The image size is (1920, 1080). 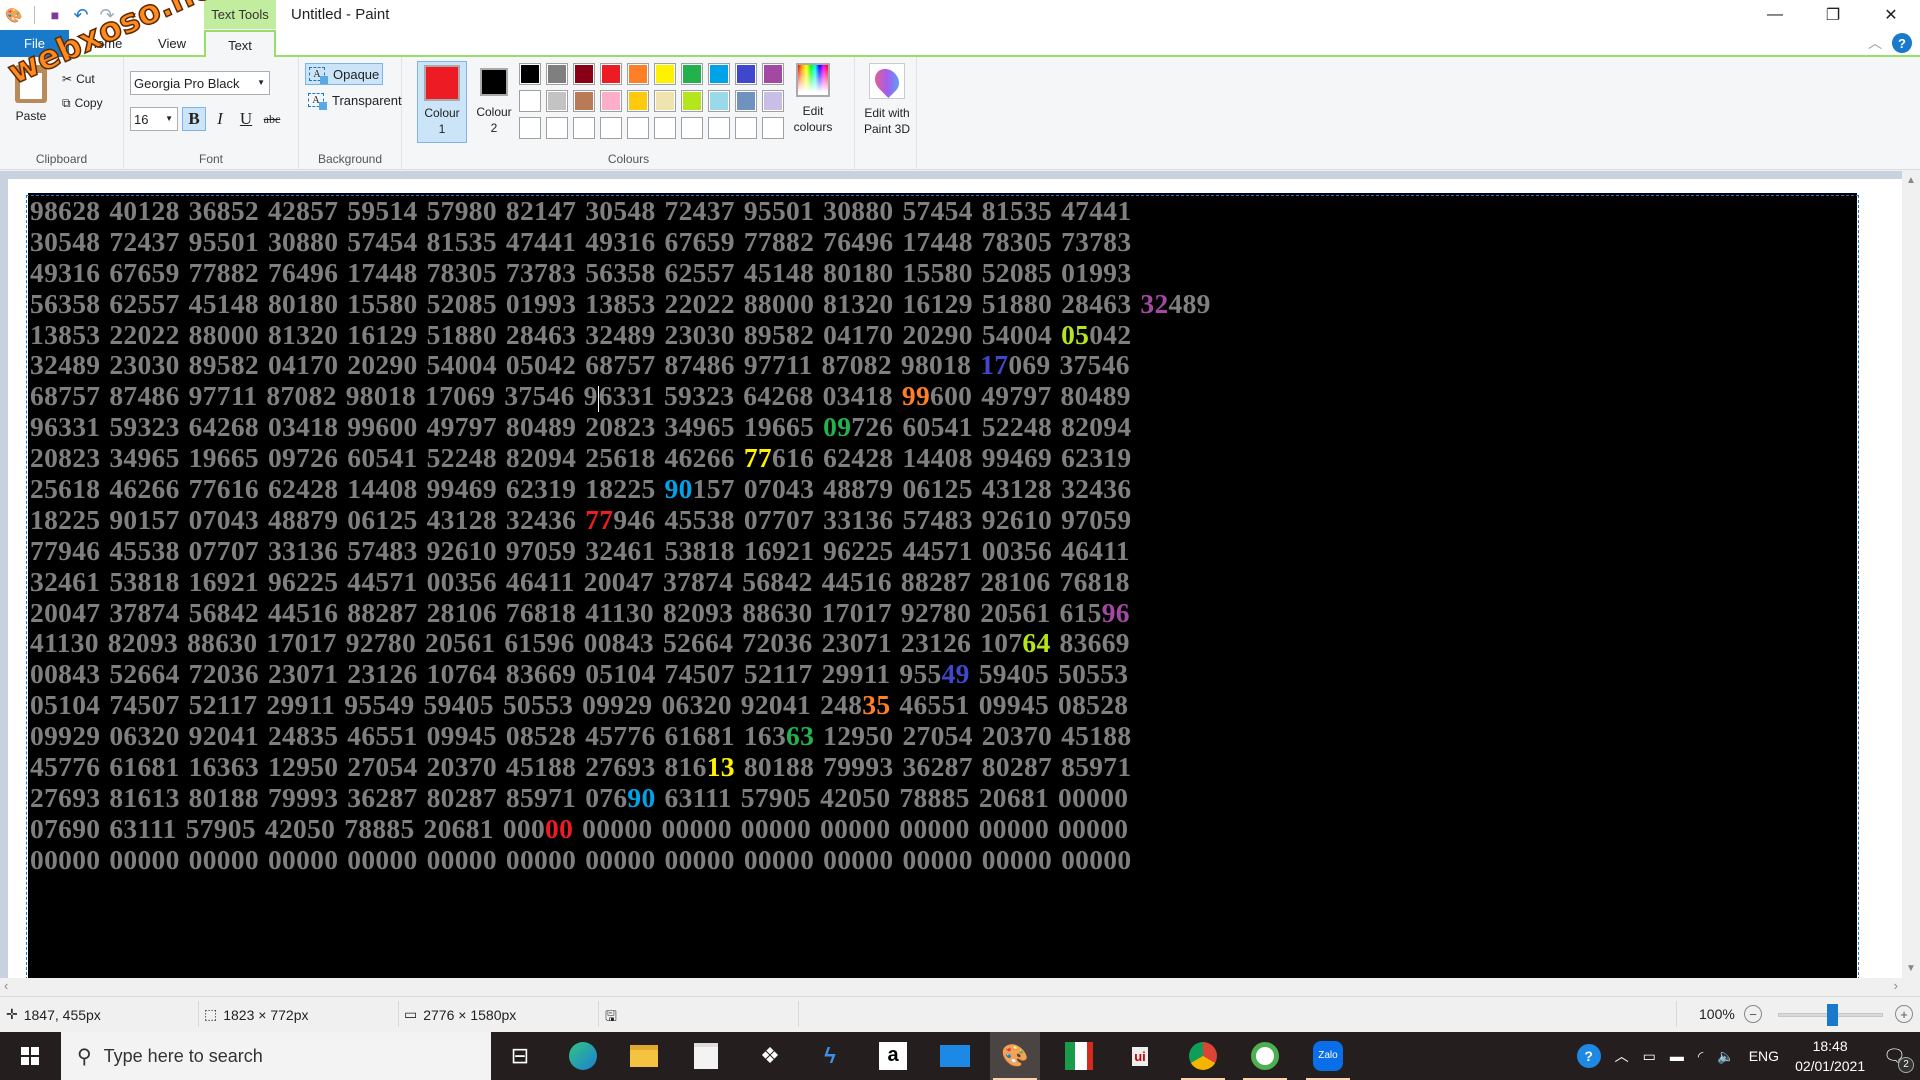 I want to click on minimize-button: —, so click(x=1775, y=15).